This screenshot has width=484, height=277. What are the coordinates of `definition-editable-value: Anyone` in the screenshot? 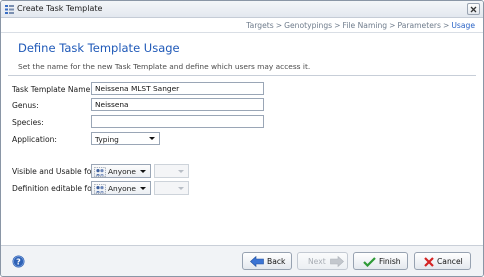 It's located at (122, 188).